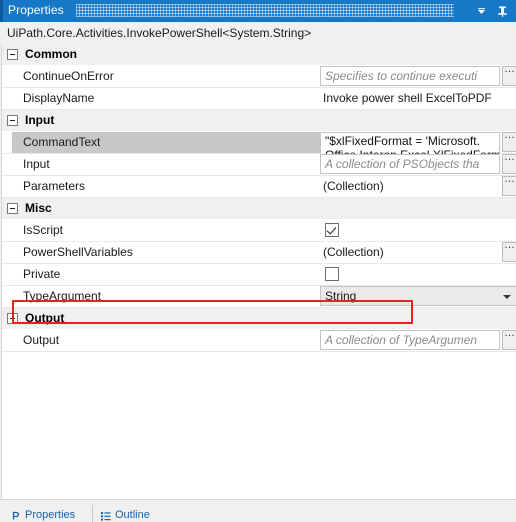 The image size is (516, 522). What do you see at coordinates (62, 296) in the screenshot?
I see `property-name-label: TypeArgument` at bounding box center [62, 296].